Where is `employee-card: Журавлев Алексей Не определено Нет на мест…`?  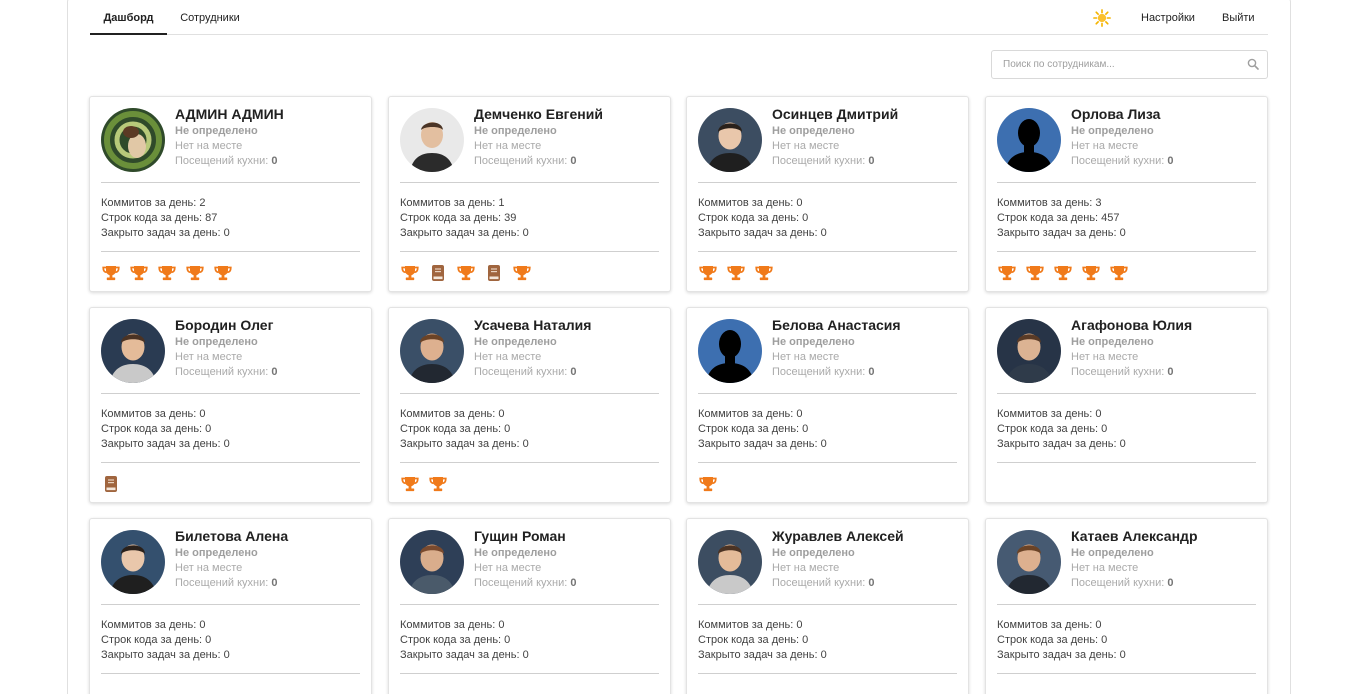
employee-card: Журавлев Алексей Не определено Нет на мест… is located at coordinates (827, 606).